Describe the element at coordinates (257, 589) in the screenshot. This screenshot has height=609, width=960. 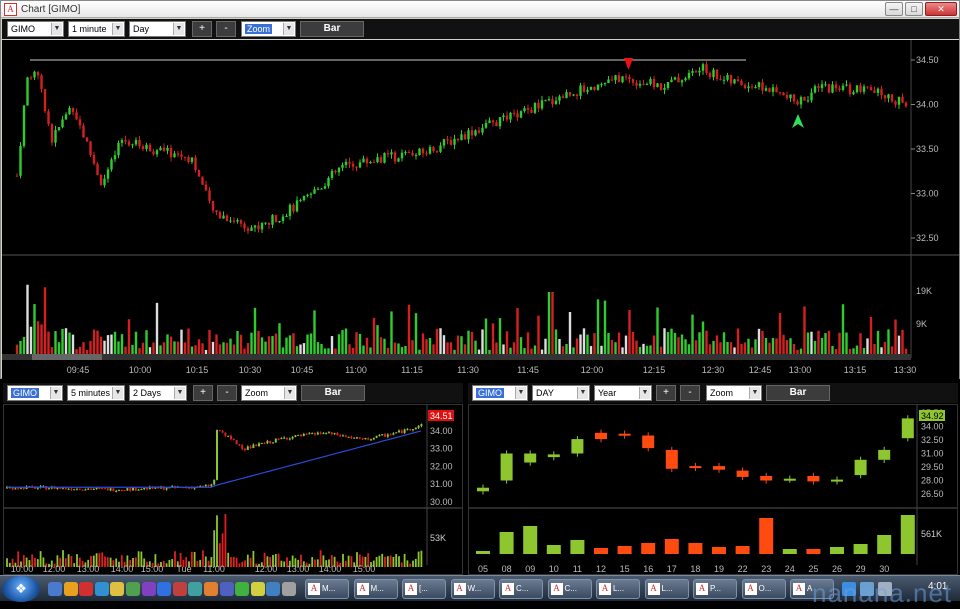
I see `tool-icon` at that location.